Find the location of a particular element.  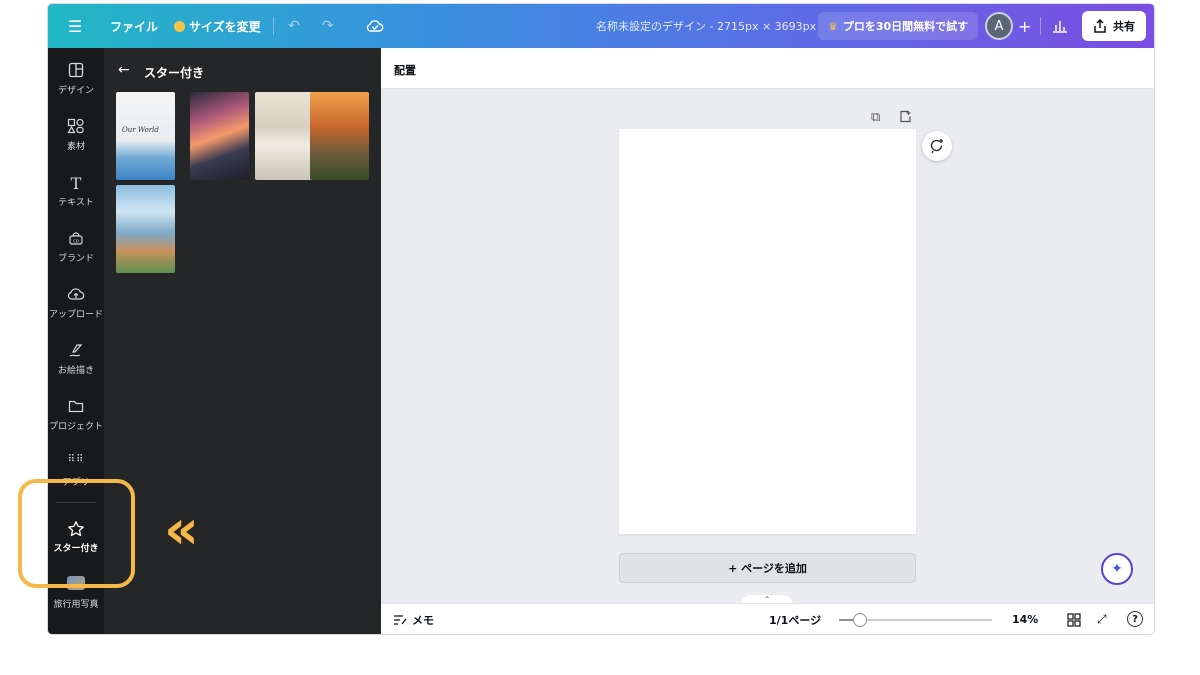

page-count: 1/1ページ is located at coordinates (795, 619).